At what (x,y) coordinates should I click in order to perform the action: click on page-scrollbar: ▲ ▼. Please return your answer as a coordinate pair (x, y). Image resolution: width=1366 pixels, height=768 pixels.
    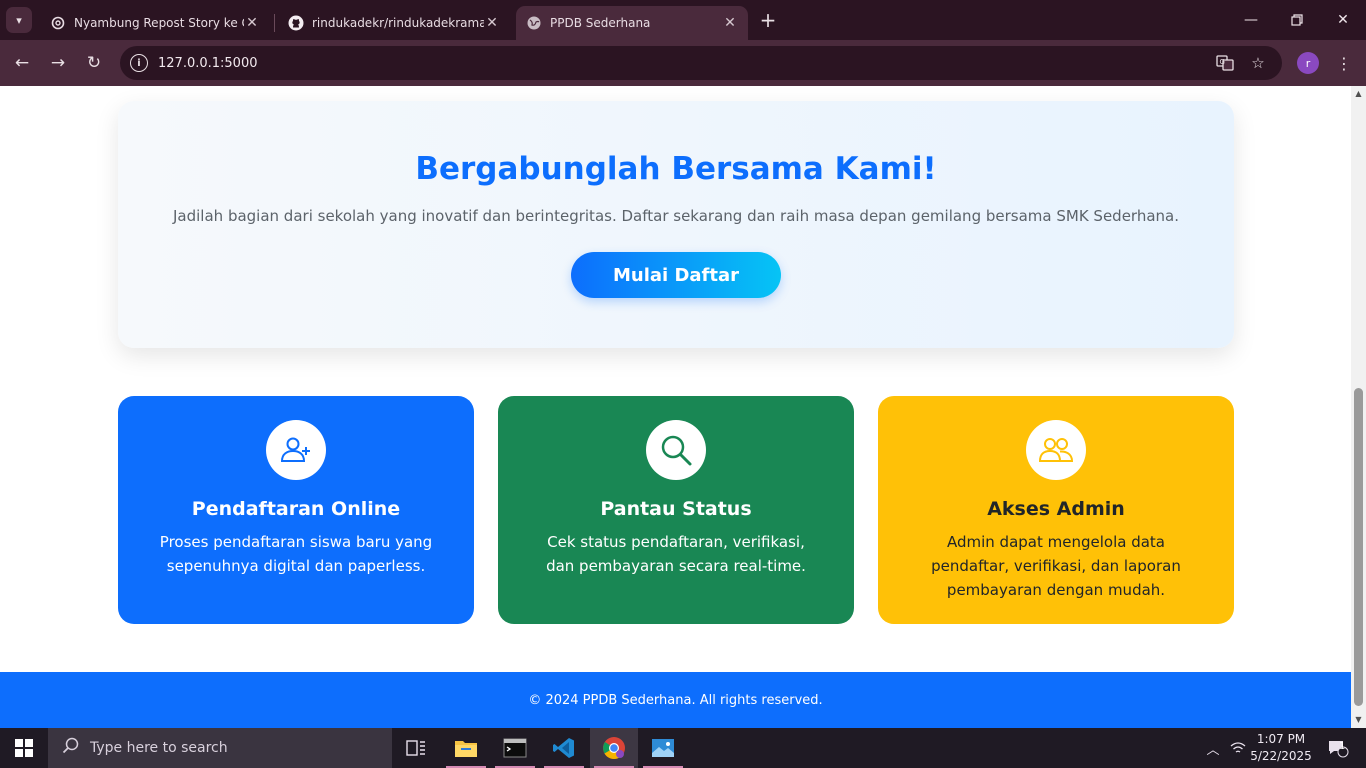
    Looking at the image, I should click on (1358, 407).